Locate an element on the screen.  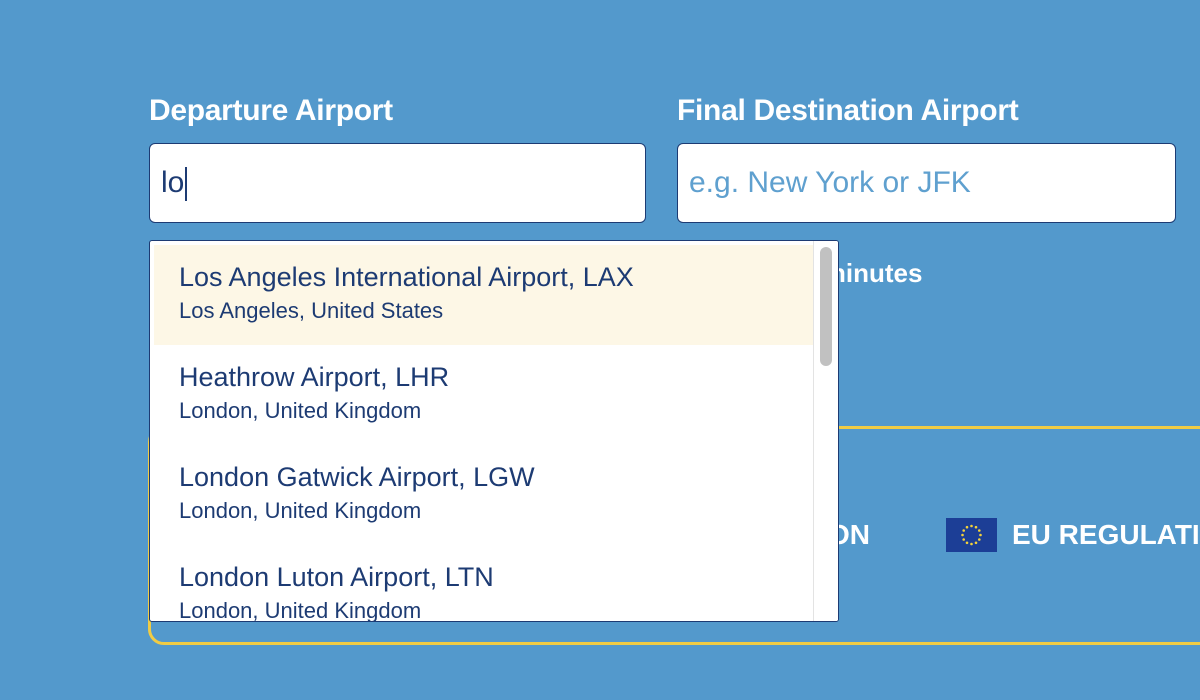
departure-airport-label: Departure Airport is located at coordinates (271, 110).